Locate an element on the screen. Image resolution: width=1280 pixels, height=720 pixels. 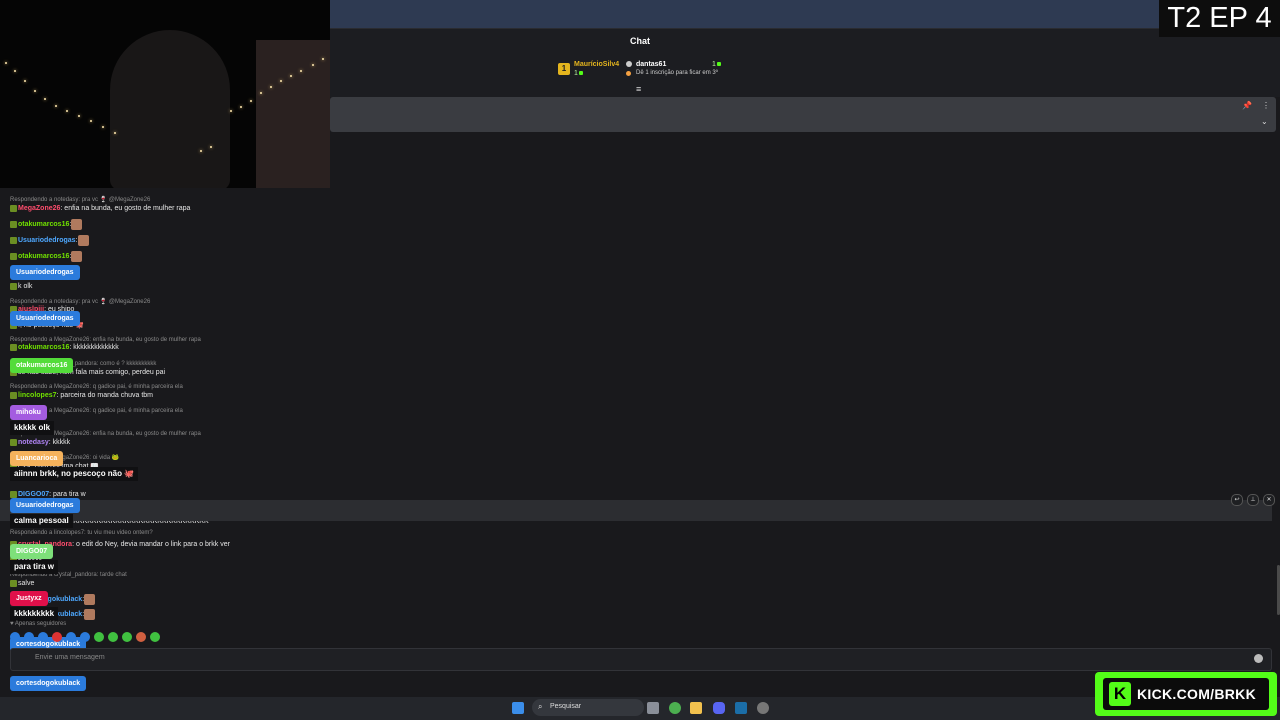
overlay-username: Luancarioca is located at coordinates (37, 458).